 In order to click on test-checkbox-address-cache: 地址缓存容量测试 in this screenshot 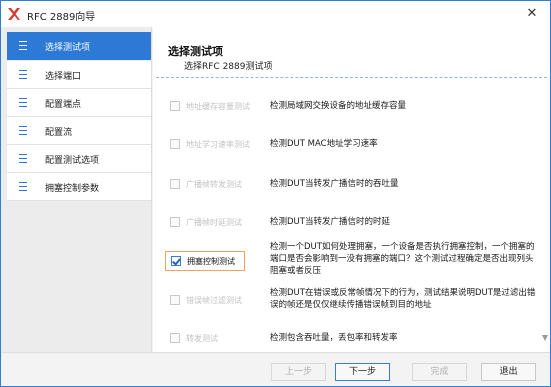, I will do `click(207, 107)`.